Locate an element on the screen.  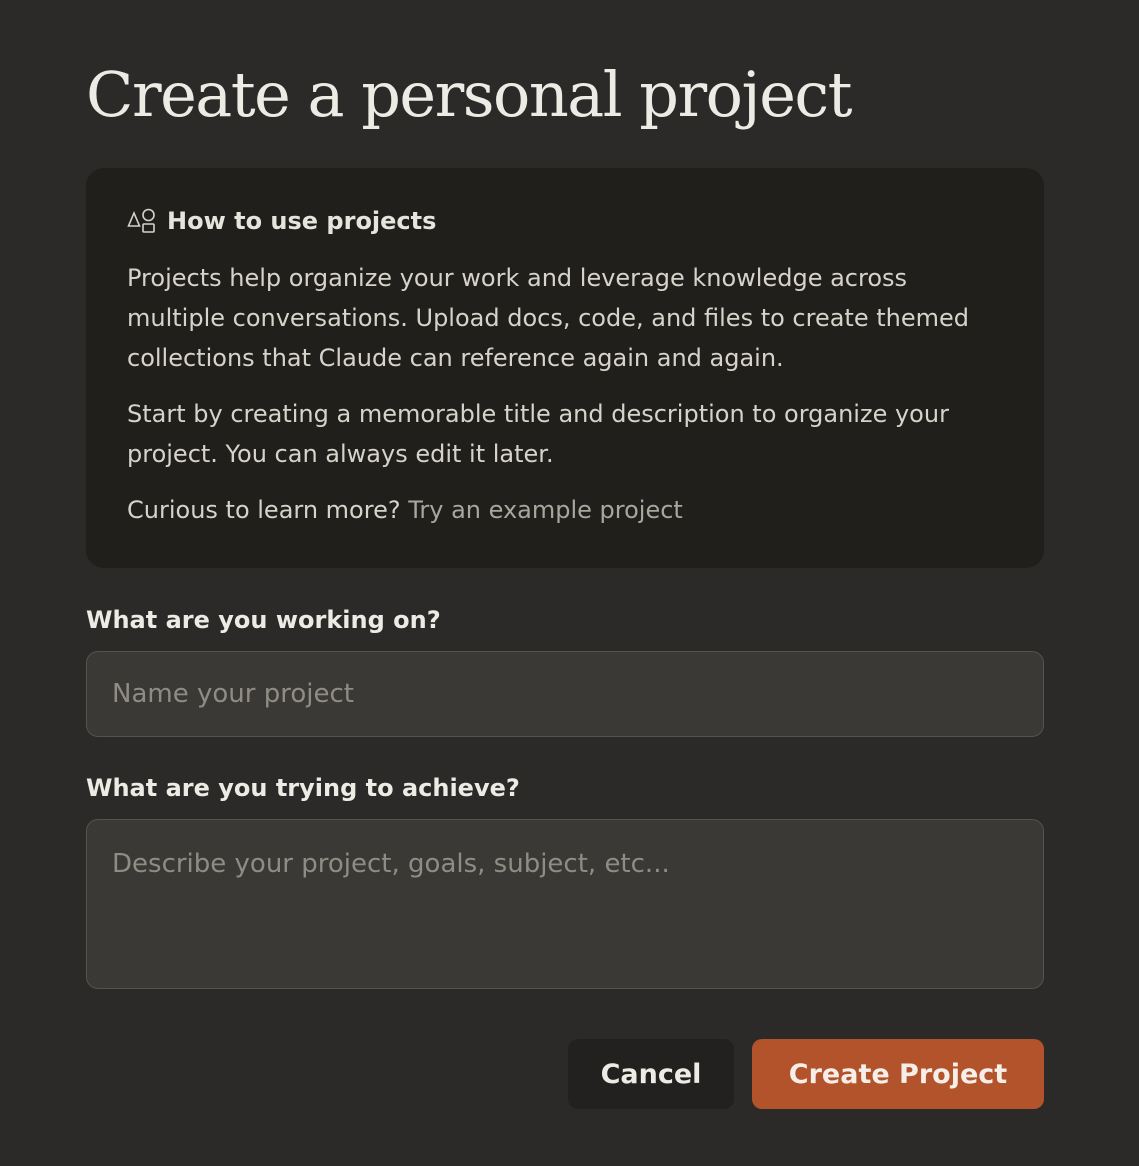
curious-text: Curious to learn more? is located at coordinates (264, 510).